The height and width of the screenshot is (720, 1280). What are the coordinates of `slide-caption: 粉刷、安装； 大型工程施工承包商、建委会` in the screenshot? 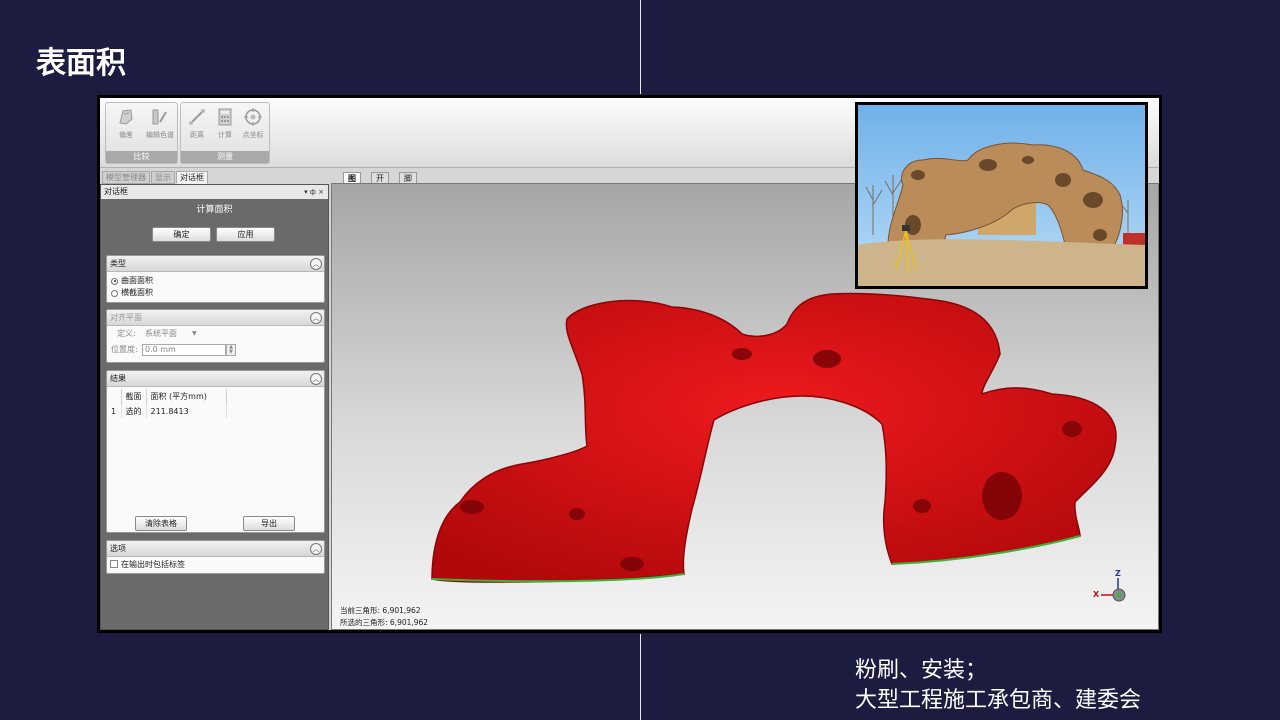 It's located at (998, 686).